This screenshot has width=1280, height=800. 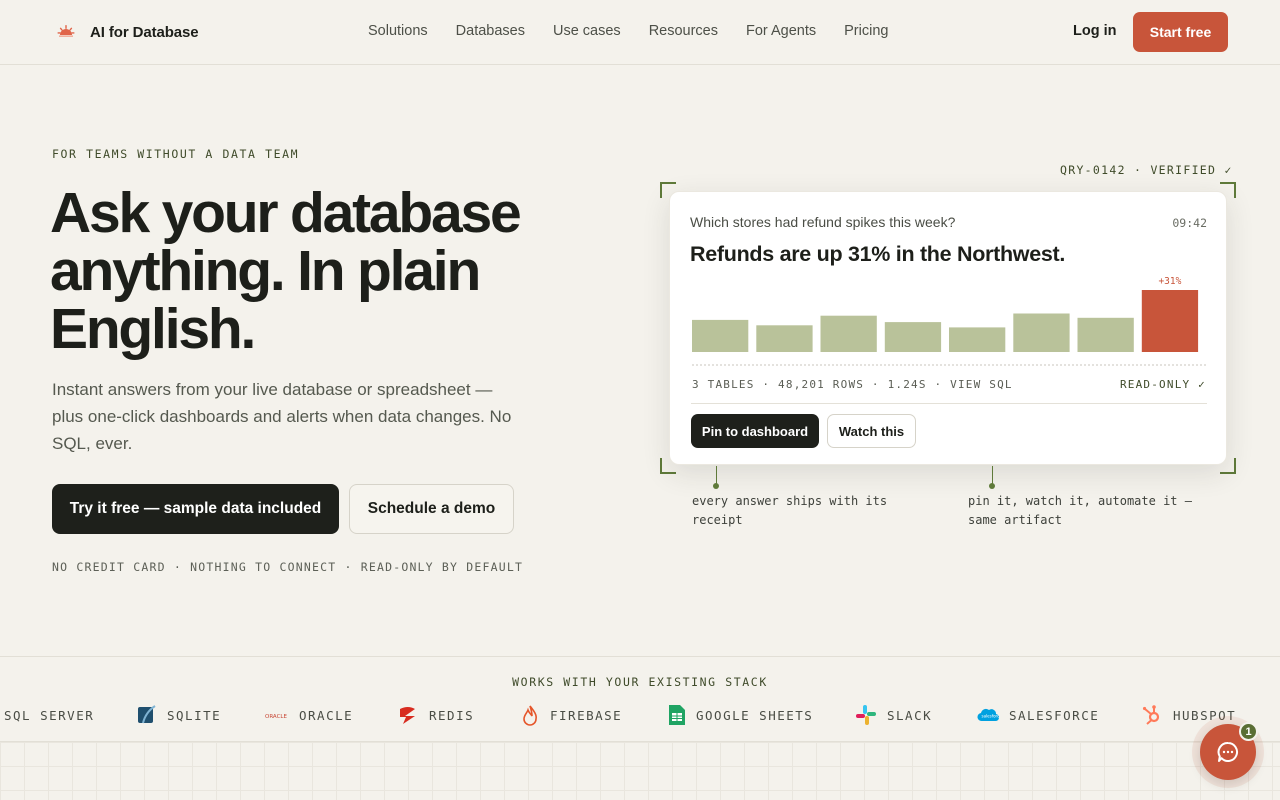 I want to click on integration-name: ORACLE, so click(x=326, y=715).